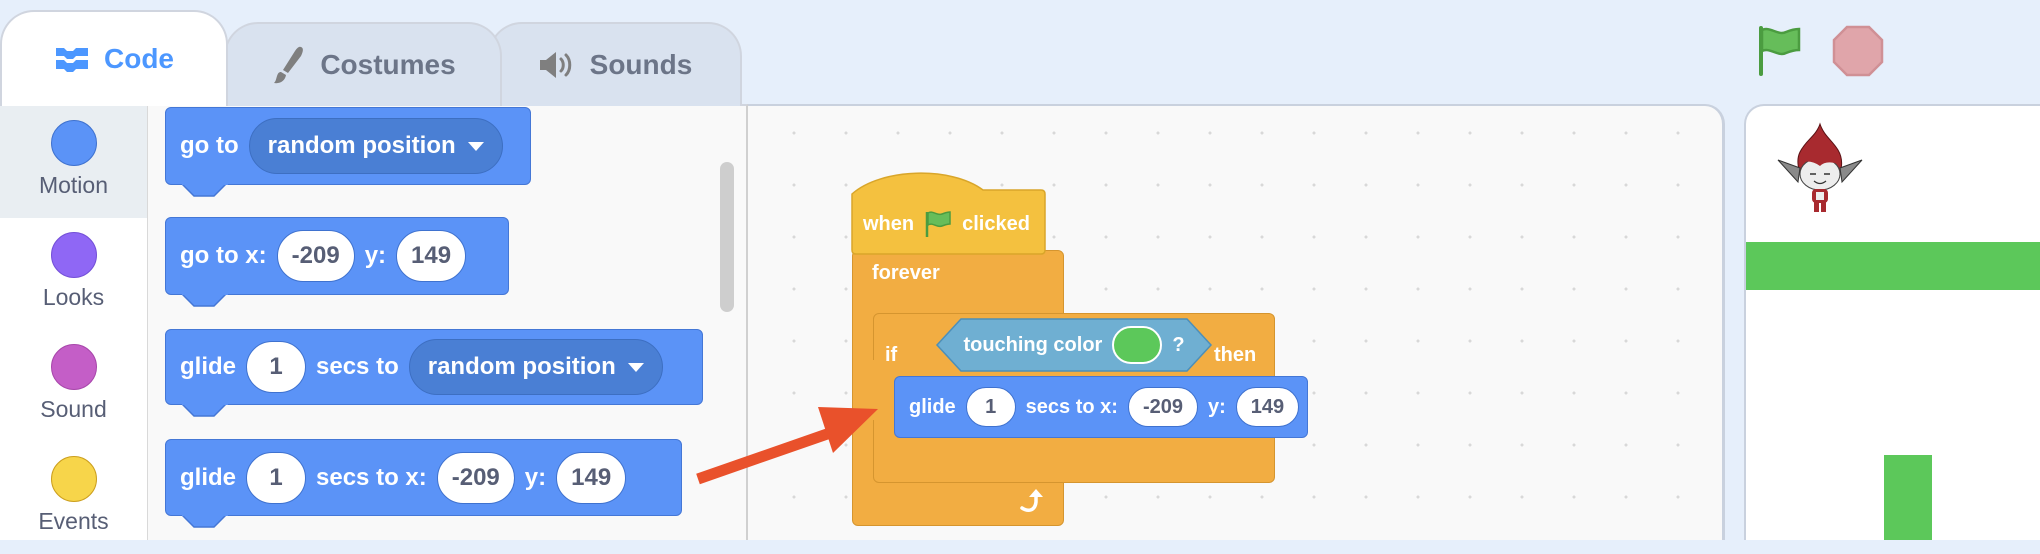 This screenshot has height=554, width=2040. What do you see at coordinates (787, 446) in the screenshot?
I see `annotation-arrow-icon` at bounding box center [787, 446].